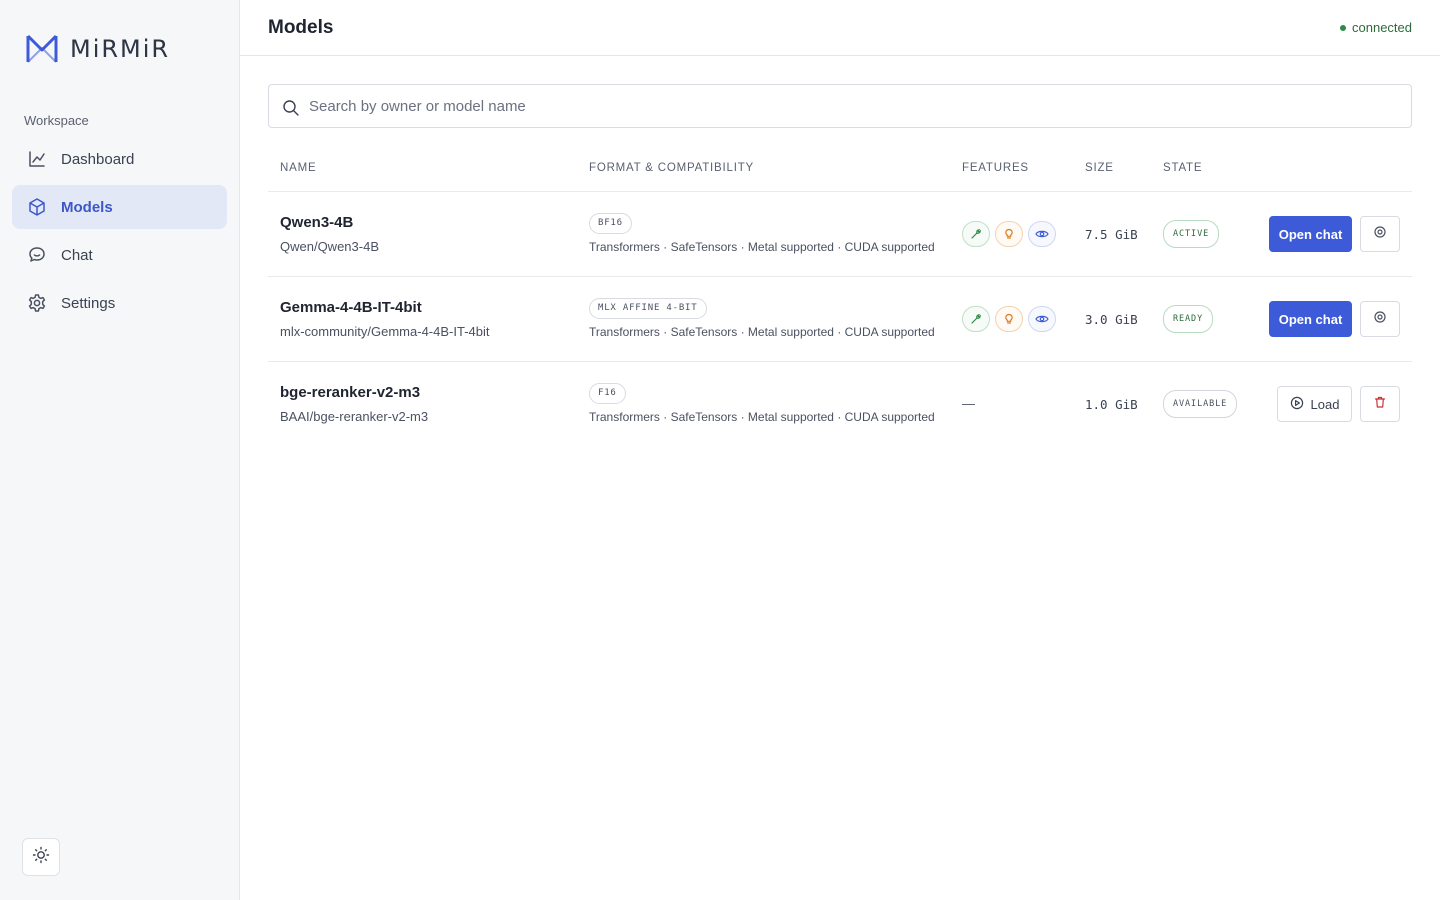  I want to click on delete-button, so click(1380, 404).